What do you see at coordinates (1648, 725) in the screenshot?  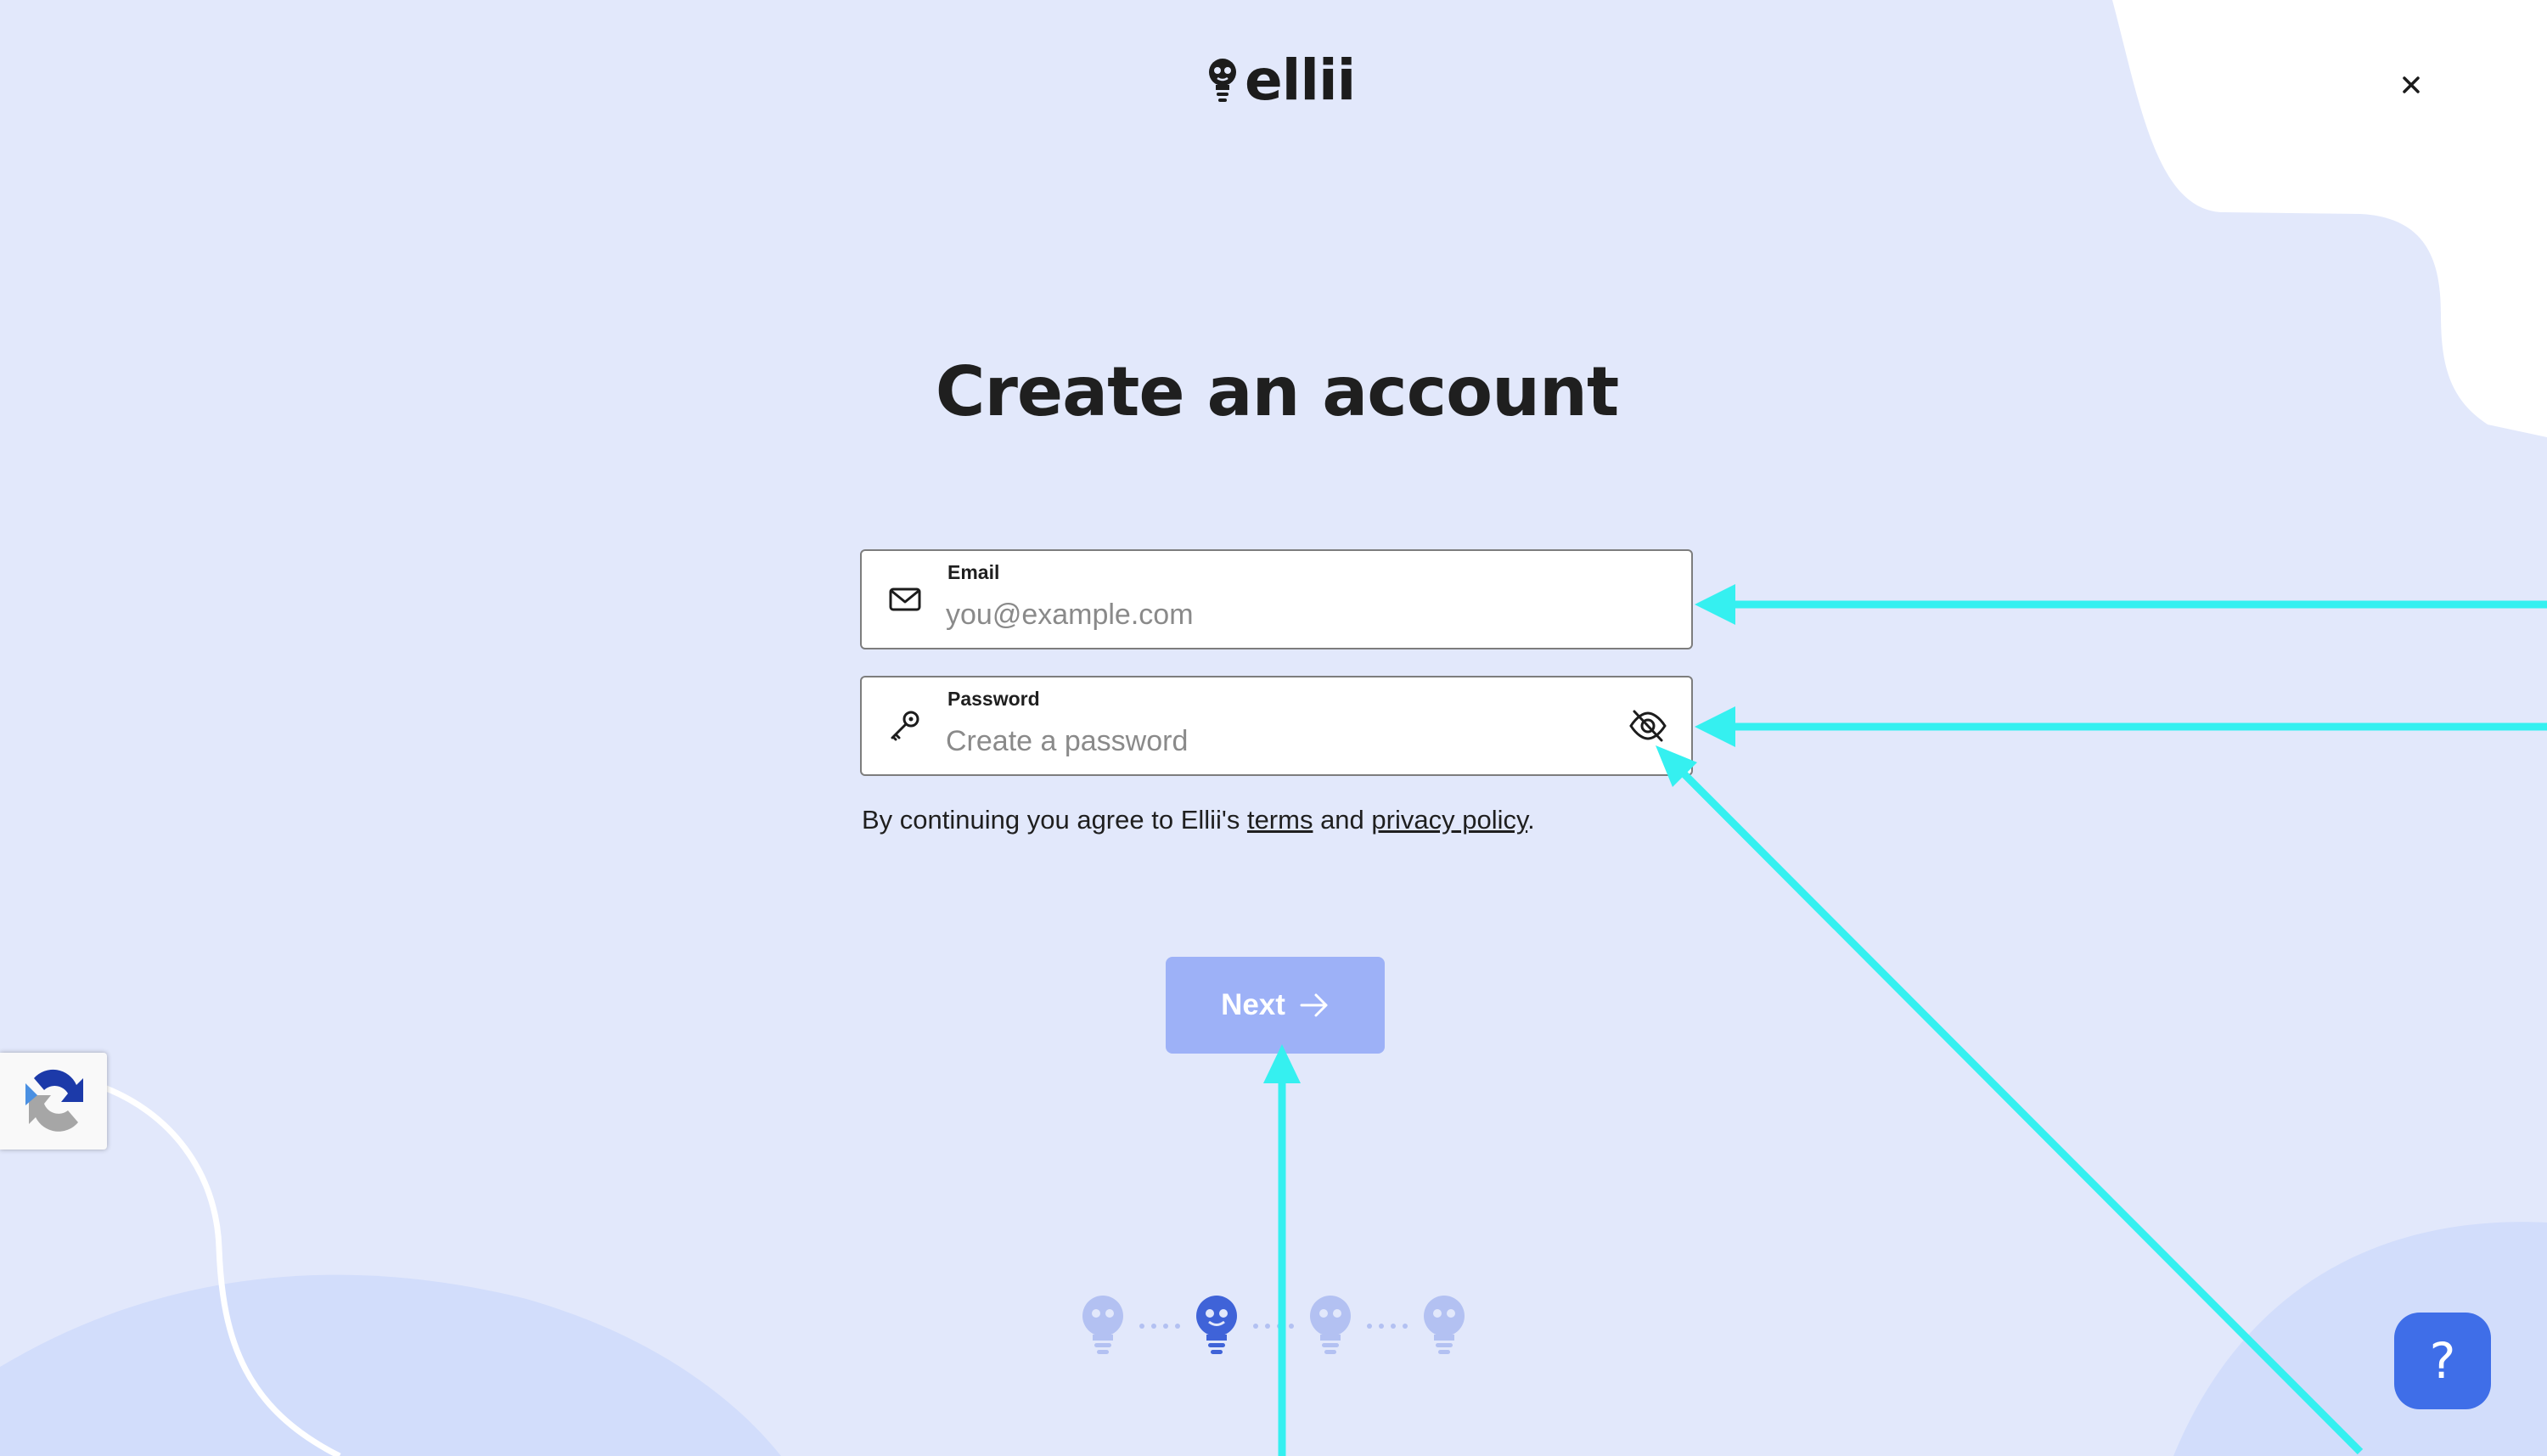 I see `eye-slash-icon` at bounding box center [1648, 725].